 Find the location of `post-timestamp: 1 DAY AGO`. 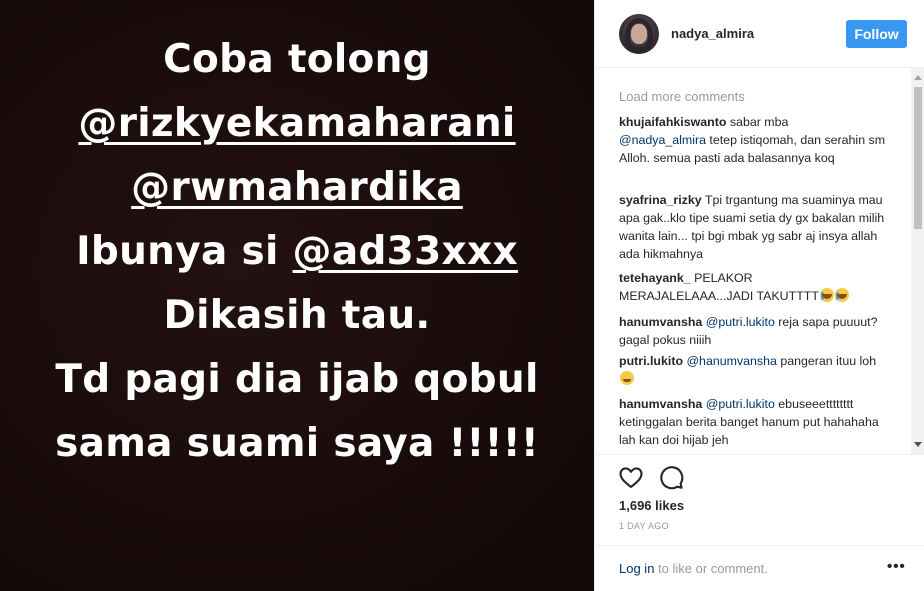

post-timestamp: 1 DAY AGO is located at coordinates (644, 526).